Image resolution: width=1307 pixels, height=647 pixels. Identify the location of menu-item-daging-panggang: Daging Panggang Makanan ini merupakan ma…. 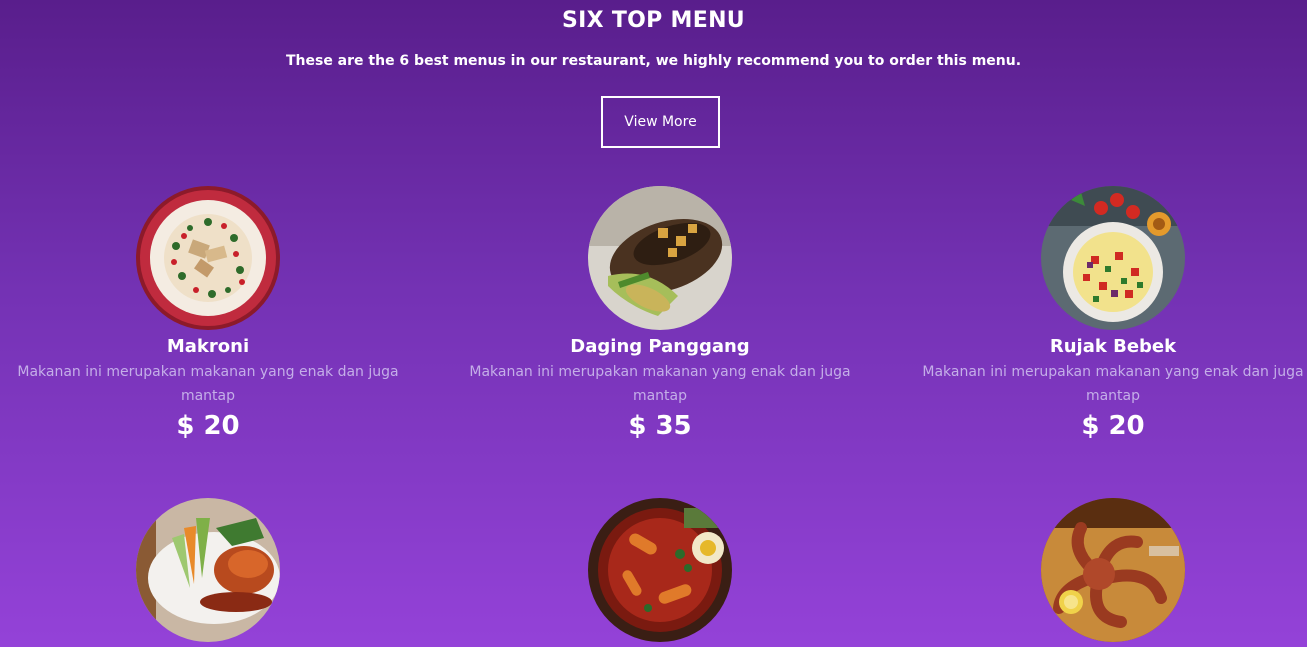
(660, 315).